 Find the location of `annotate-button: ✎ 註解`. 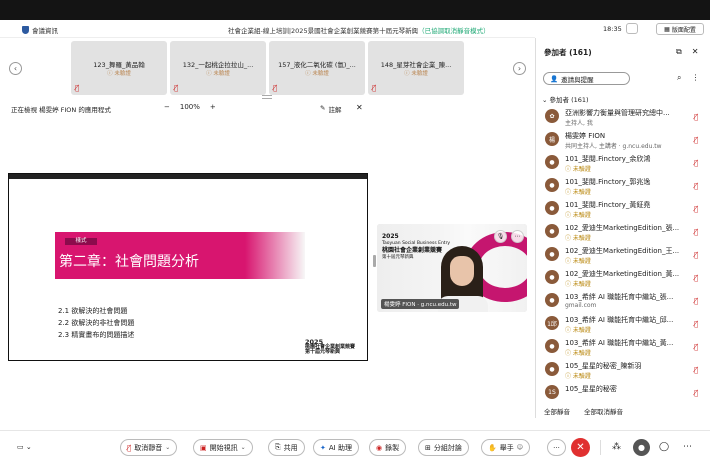

annotate-button: ✎ 註解 is located at coordinates (330, 109).